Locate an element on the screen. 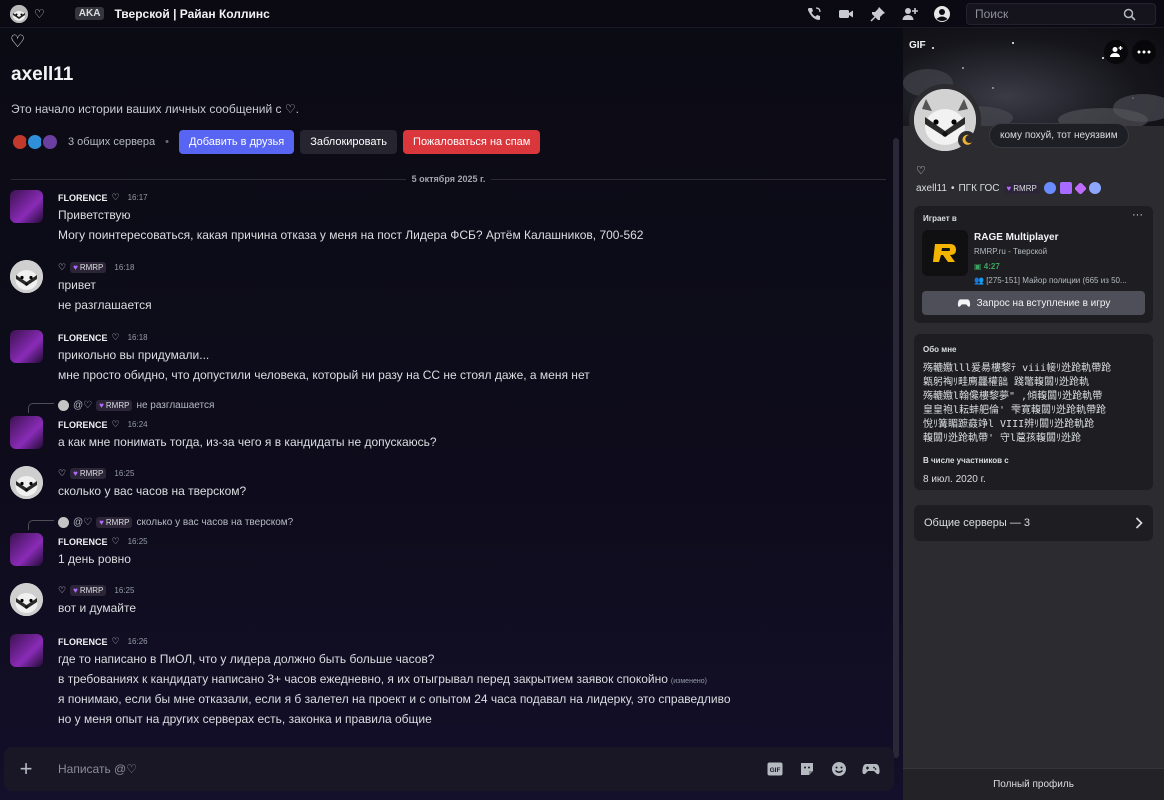 This screenshot has height=800, width=1164. phone-icon is located at coordinates (814, 14).